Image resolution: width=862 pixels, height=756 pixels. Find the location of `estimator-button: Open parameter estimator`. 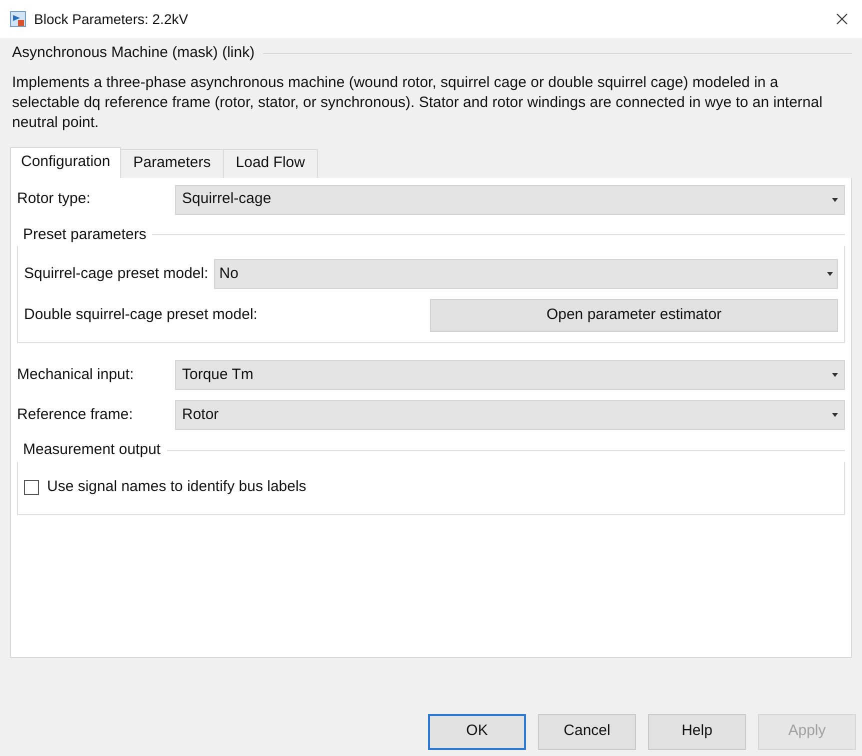

estimator-button: Open parameter estimator is located at coordinates (634, 315).